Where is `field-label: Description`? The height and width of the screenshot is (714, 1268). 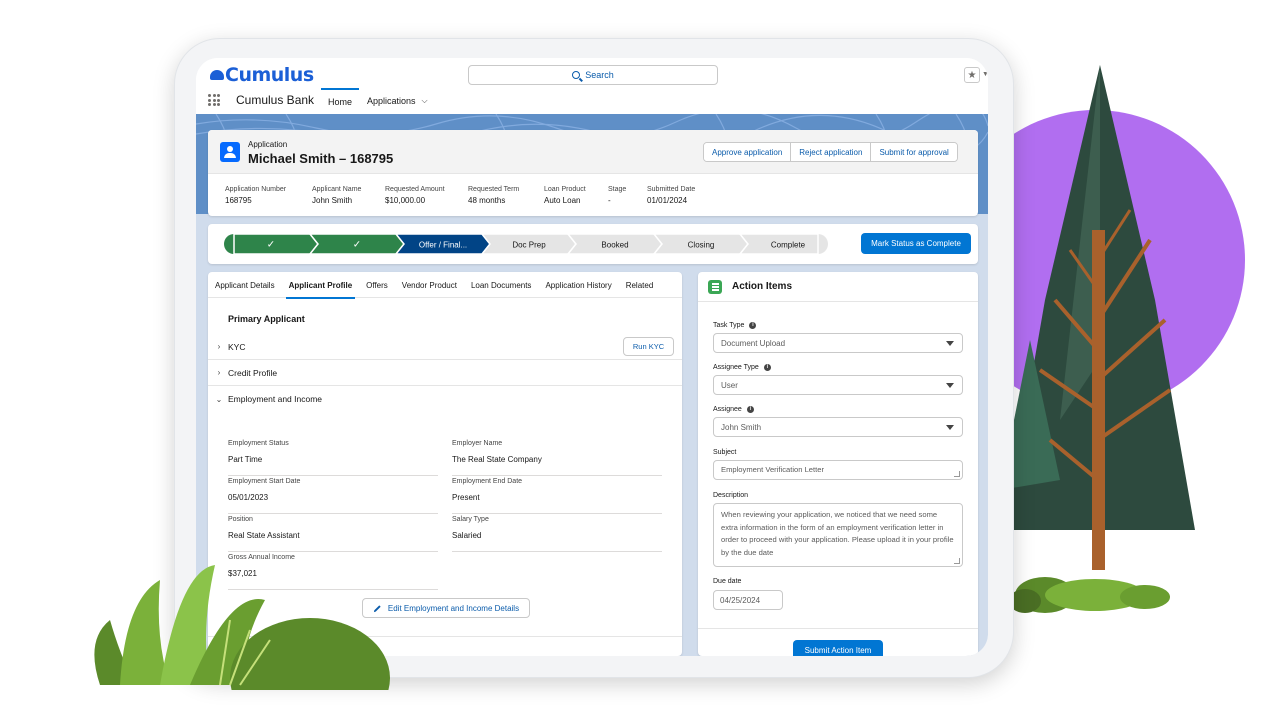 field-label: Description is located at coordinates (731, 495).